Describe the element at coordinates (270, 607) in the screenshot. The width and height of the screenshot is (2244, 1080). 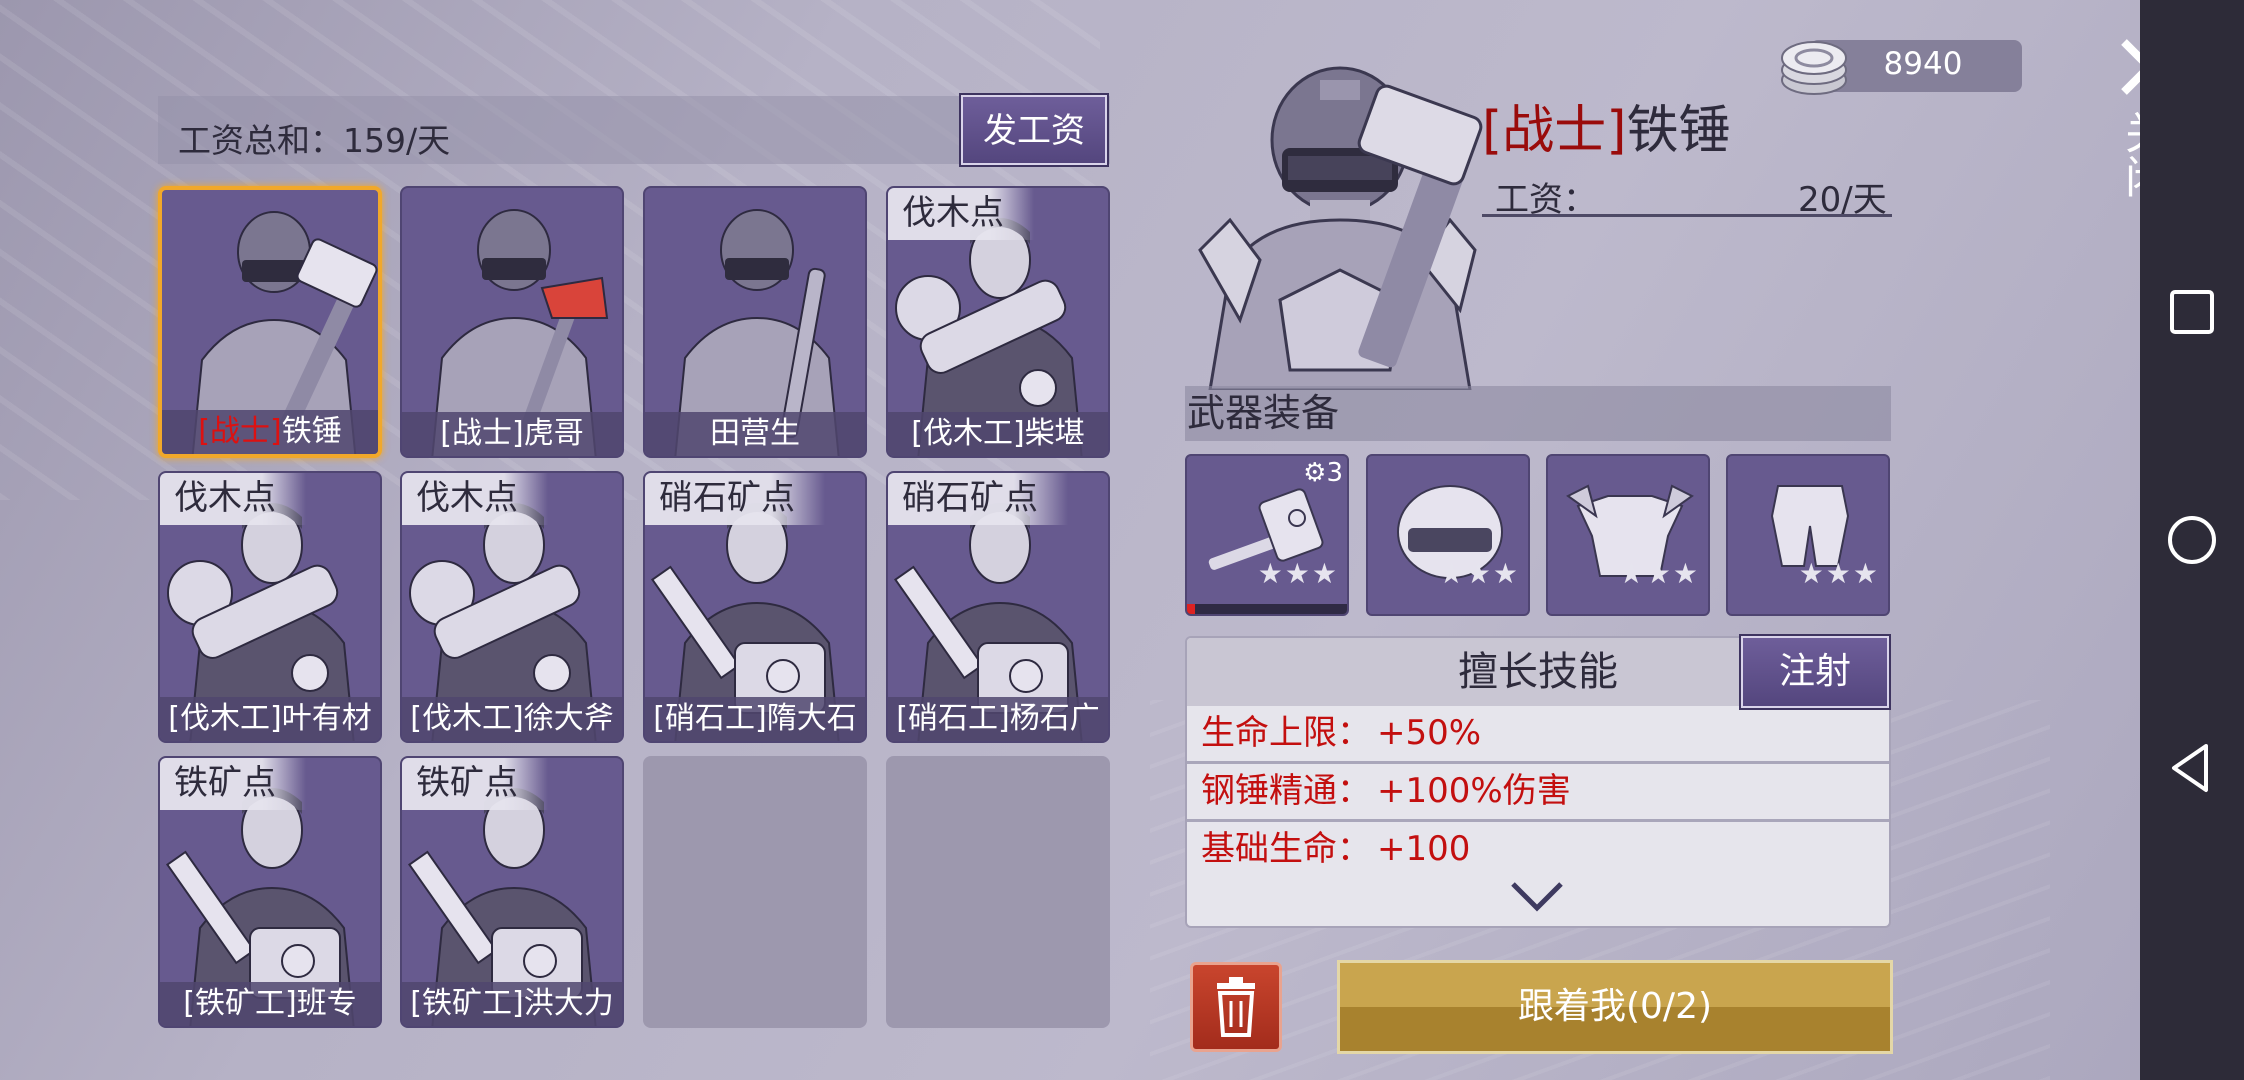
I see `worker-card: 伐木点 [伐木工]叶有材` at that location.